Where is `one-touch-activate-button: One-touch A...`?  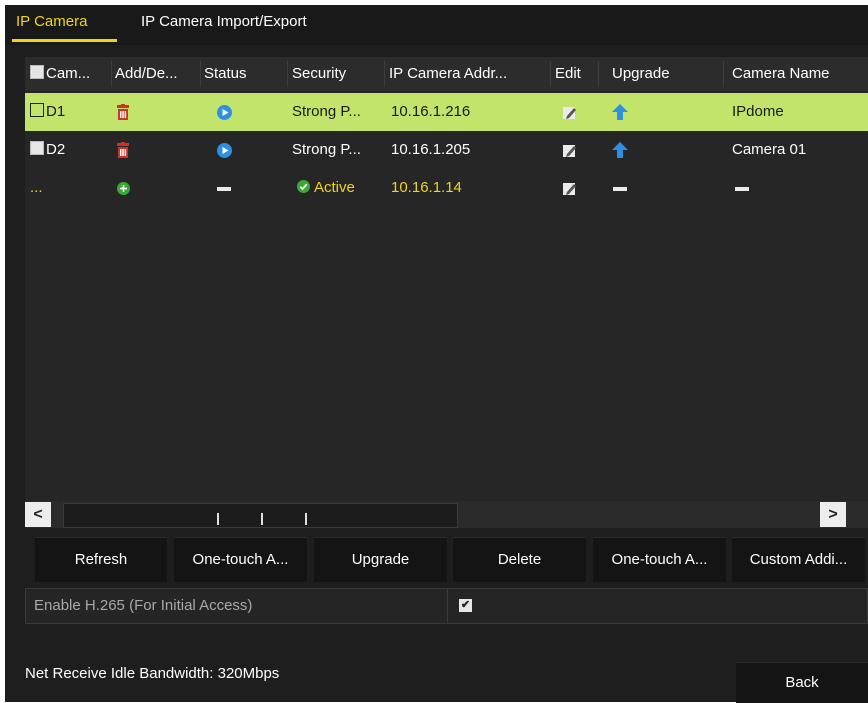
one-touch-activate-button: One-touch A... is located at coordinates (240, 559).